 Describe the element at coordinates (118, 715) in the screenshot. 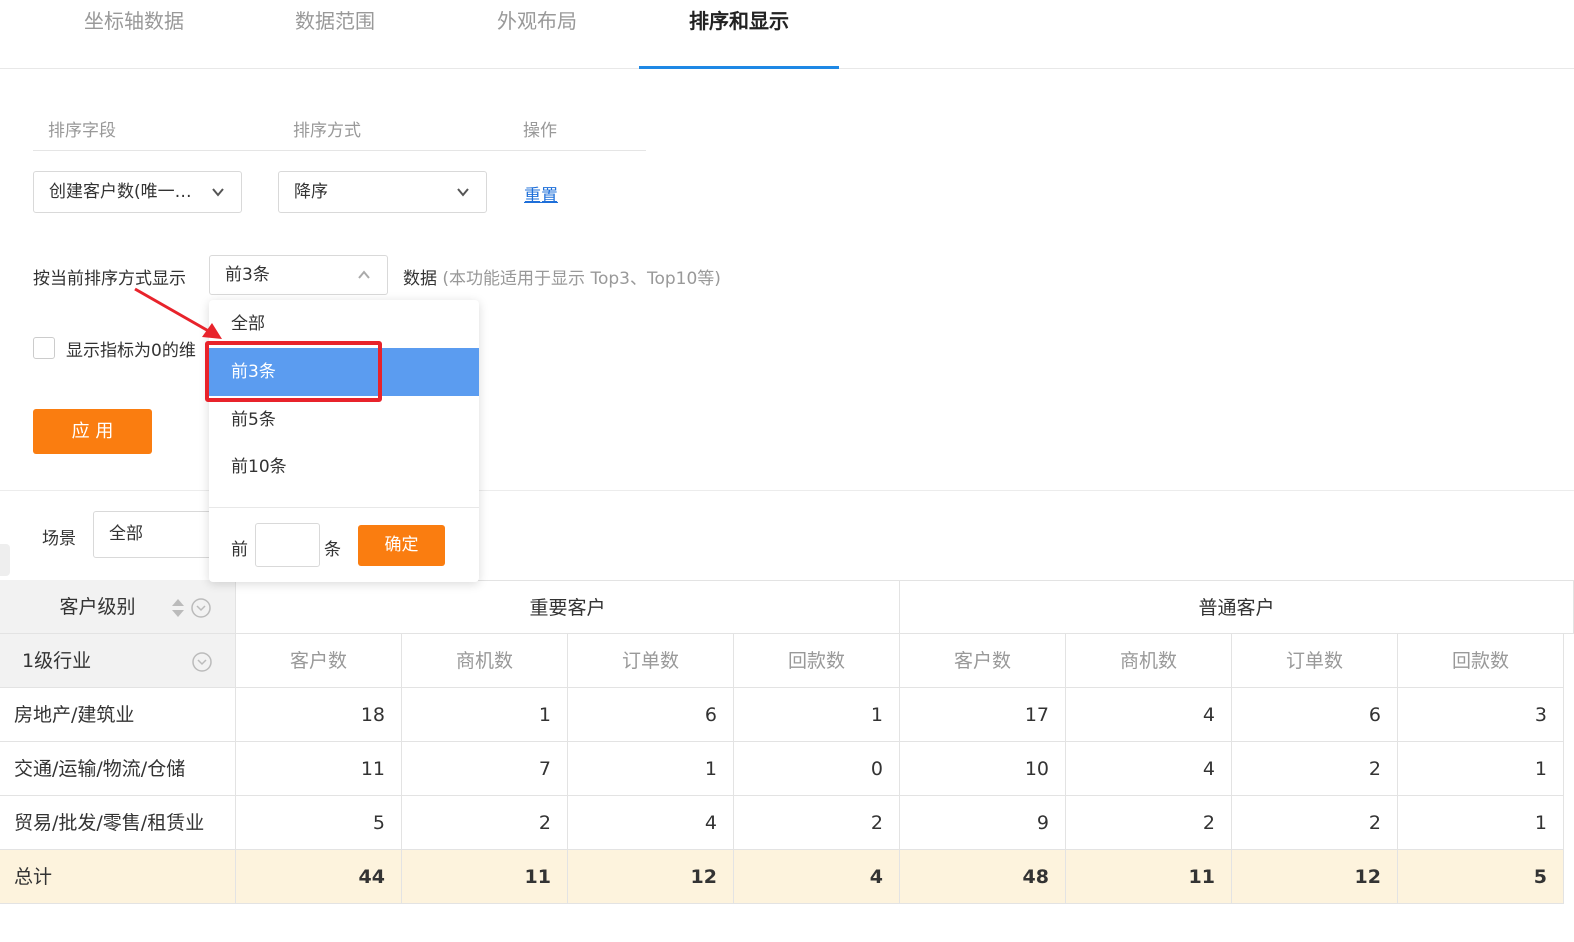

I see `row-label: 房地产/建筑业` at that location.